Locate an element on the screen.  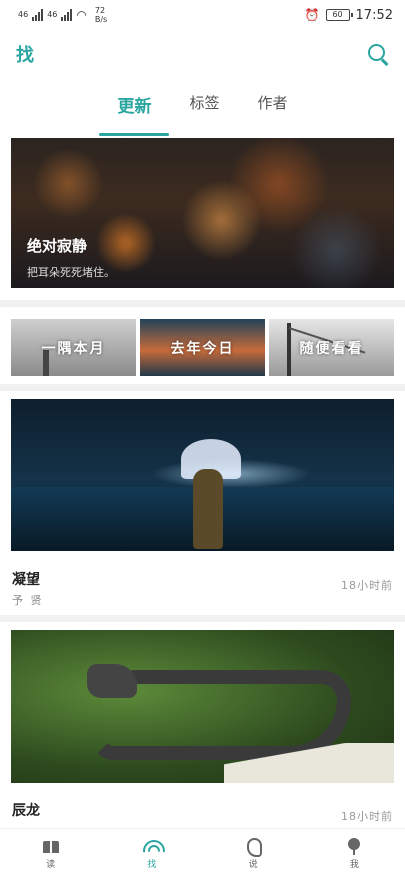
category-random: 随便看看 is located at coordinates (331, 347).